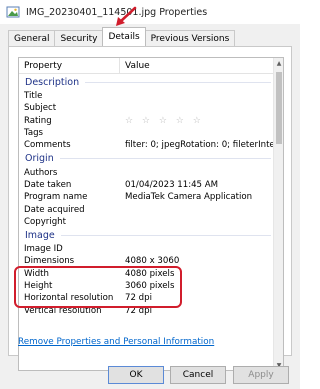 The width and height of the screenshot is (320, 389). Describe the element at coordinates (147, 222) in the screenshot. I see `property-row: Copyright` at that location.